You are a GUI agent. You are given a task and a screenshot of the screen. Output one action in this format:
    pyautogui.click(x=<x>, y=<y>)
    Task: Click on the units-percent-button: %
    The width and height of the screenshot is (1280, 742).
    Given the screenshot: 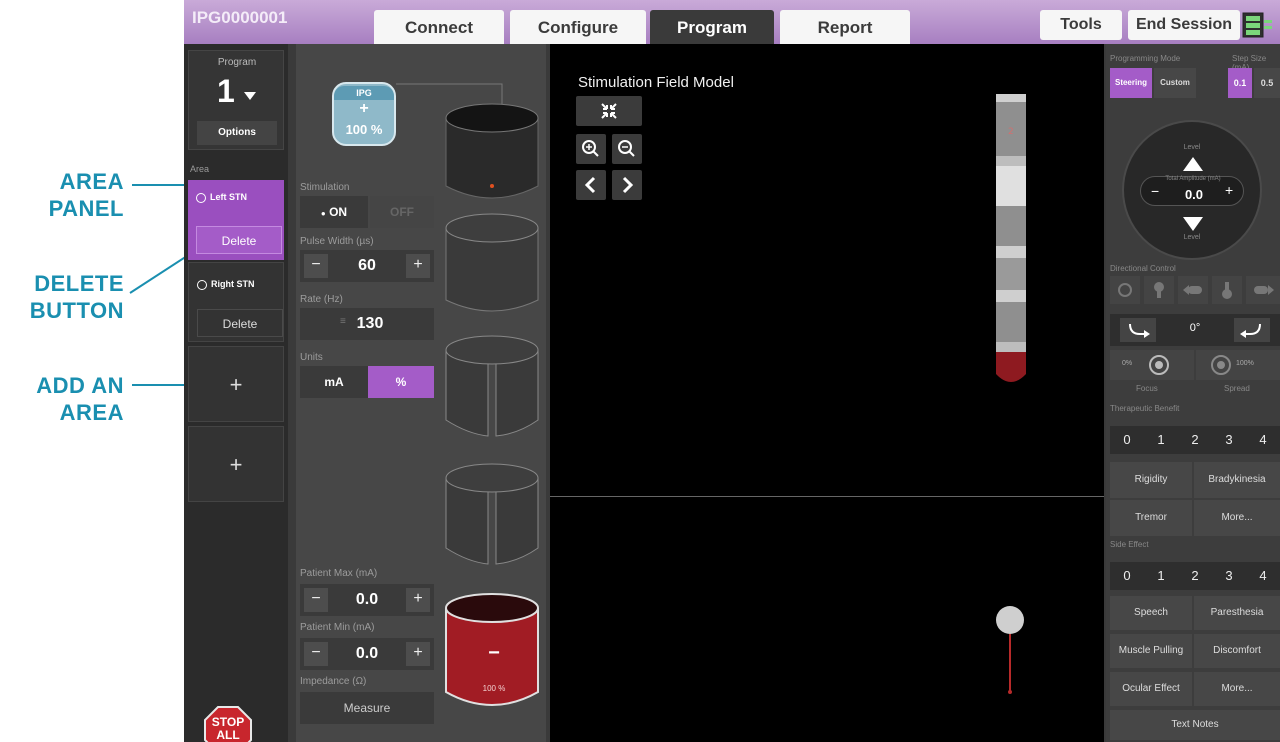 What is the action you would take?
    pyautogui.click(x=401, y=382)
    